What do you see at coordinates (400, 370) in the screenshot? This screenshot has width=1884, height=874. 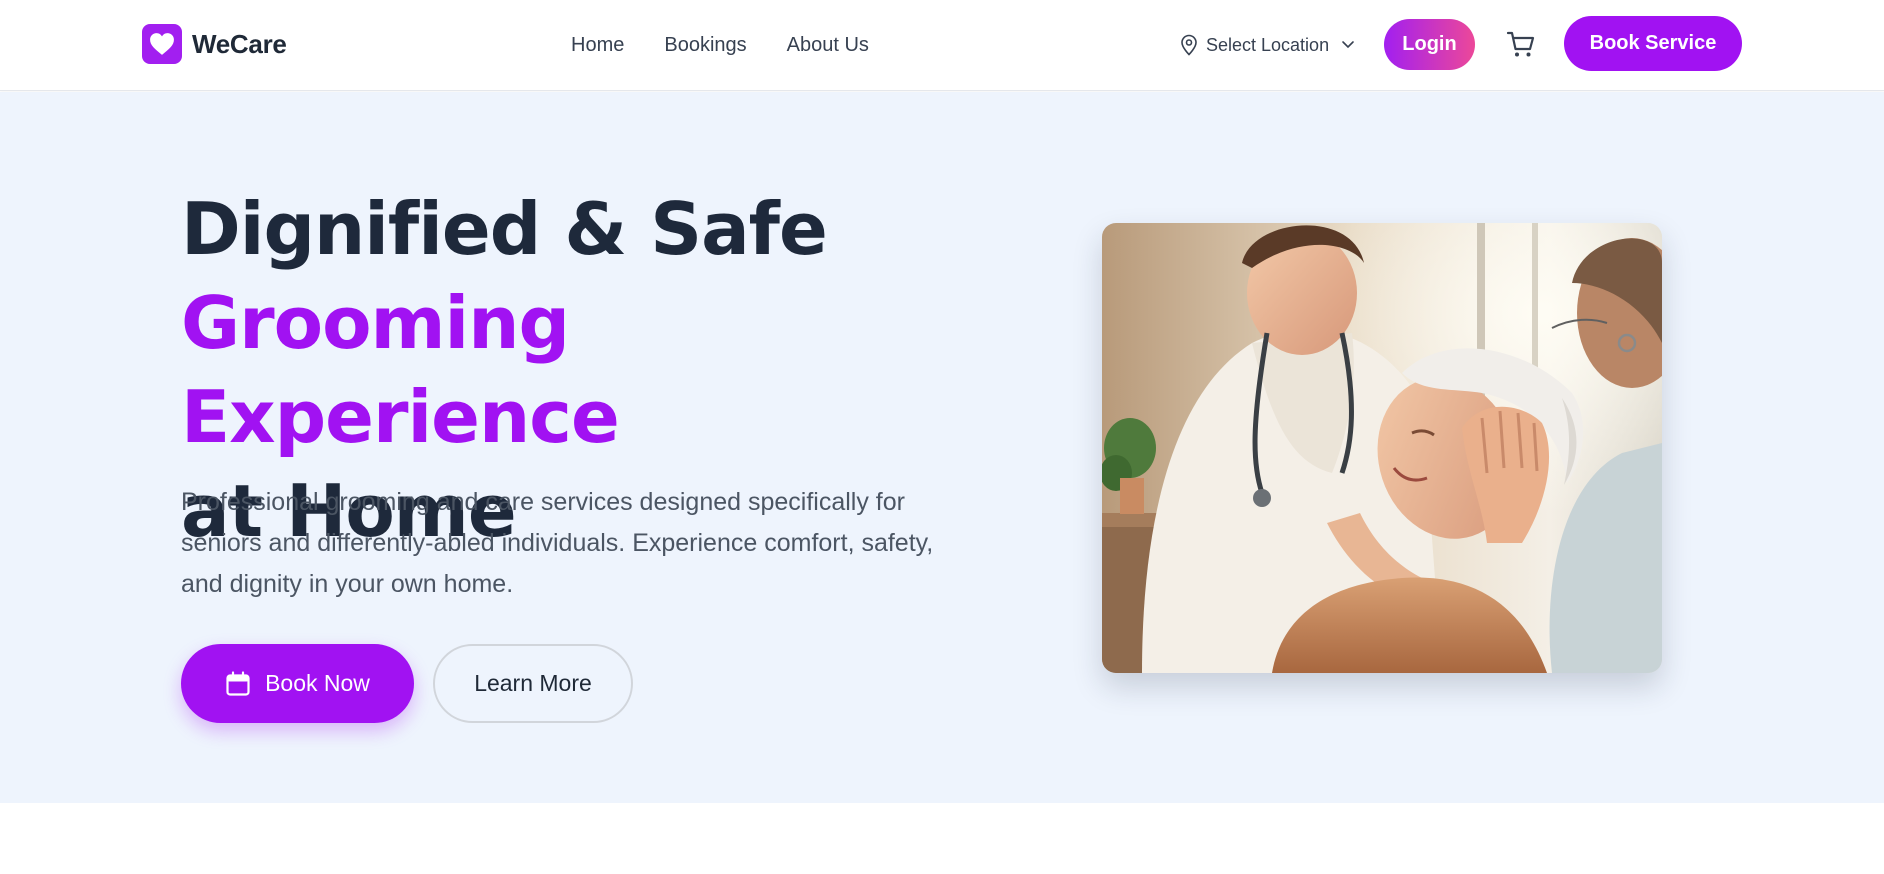 I see `headline-accent: Grooming Experience` at bounding box center [400, 370].